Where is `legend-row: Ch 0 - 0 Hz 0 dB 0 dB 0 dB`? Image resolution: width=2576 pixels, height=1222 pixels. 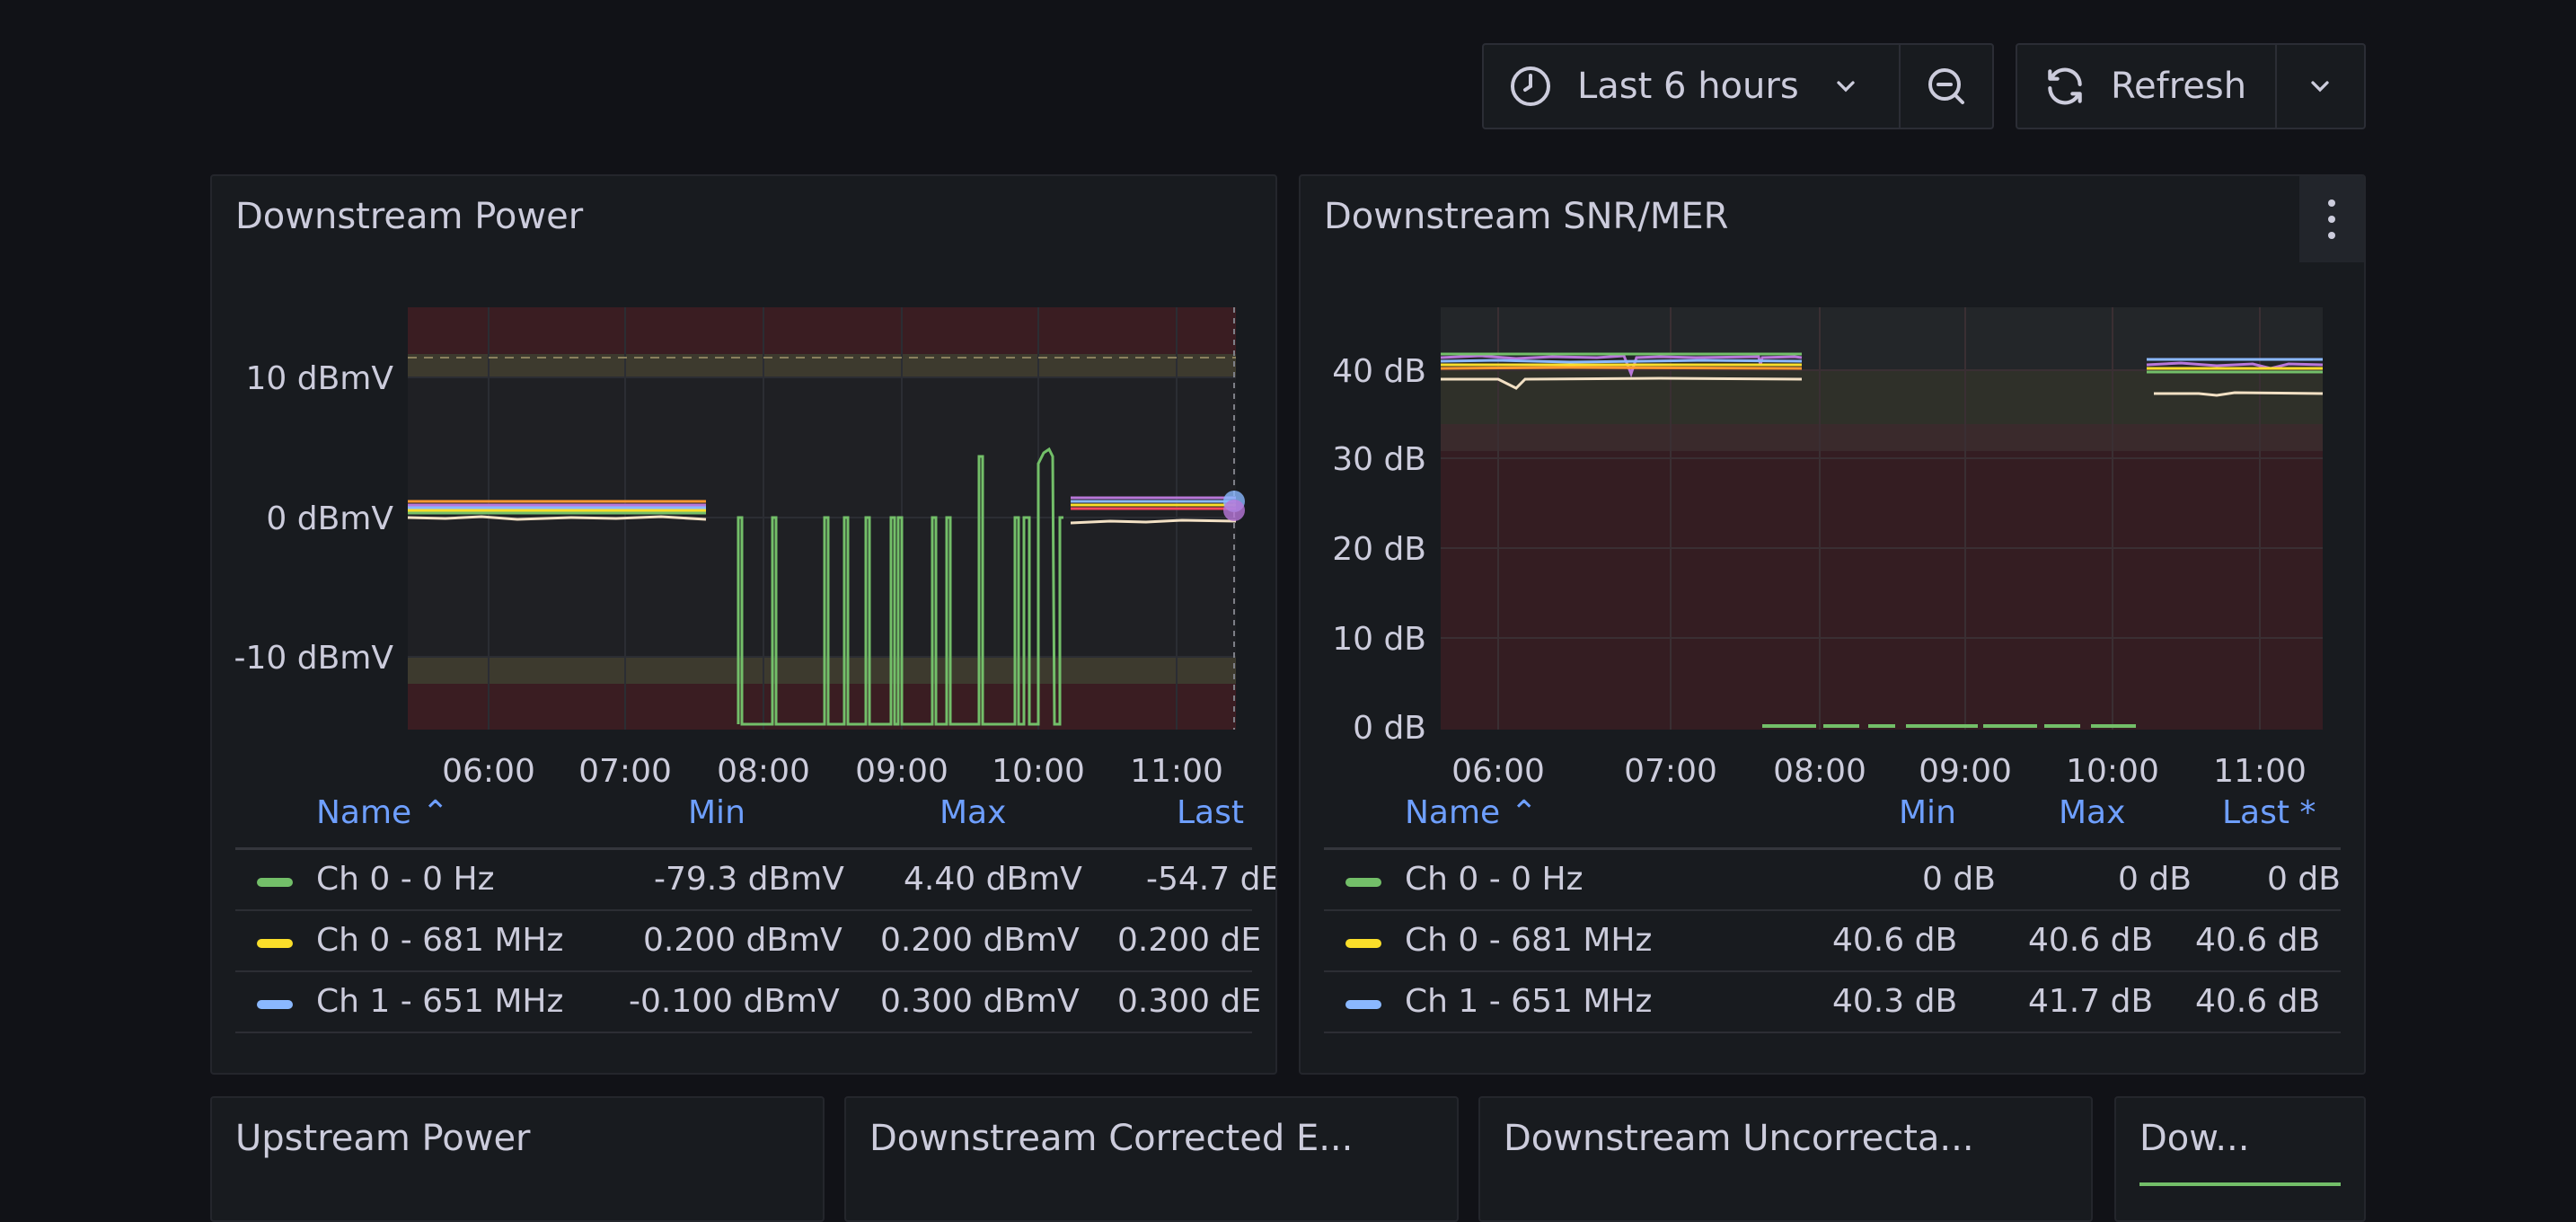 legend-row: Ch 0 - 0 Hz 0 dB 0 dB 0 dB is located at coordinates (1832, 880).